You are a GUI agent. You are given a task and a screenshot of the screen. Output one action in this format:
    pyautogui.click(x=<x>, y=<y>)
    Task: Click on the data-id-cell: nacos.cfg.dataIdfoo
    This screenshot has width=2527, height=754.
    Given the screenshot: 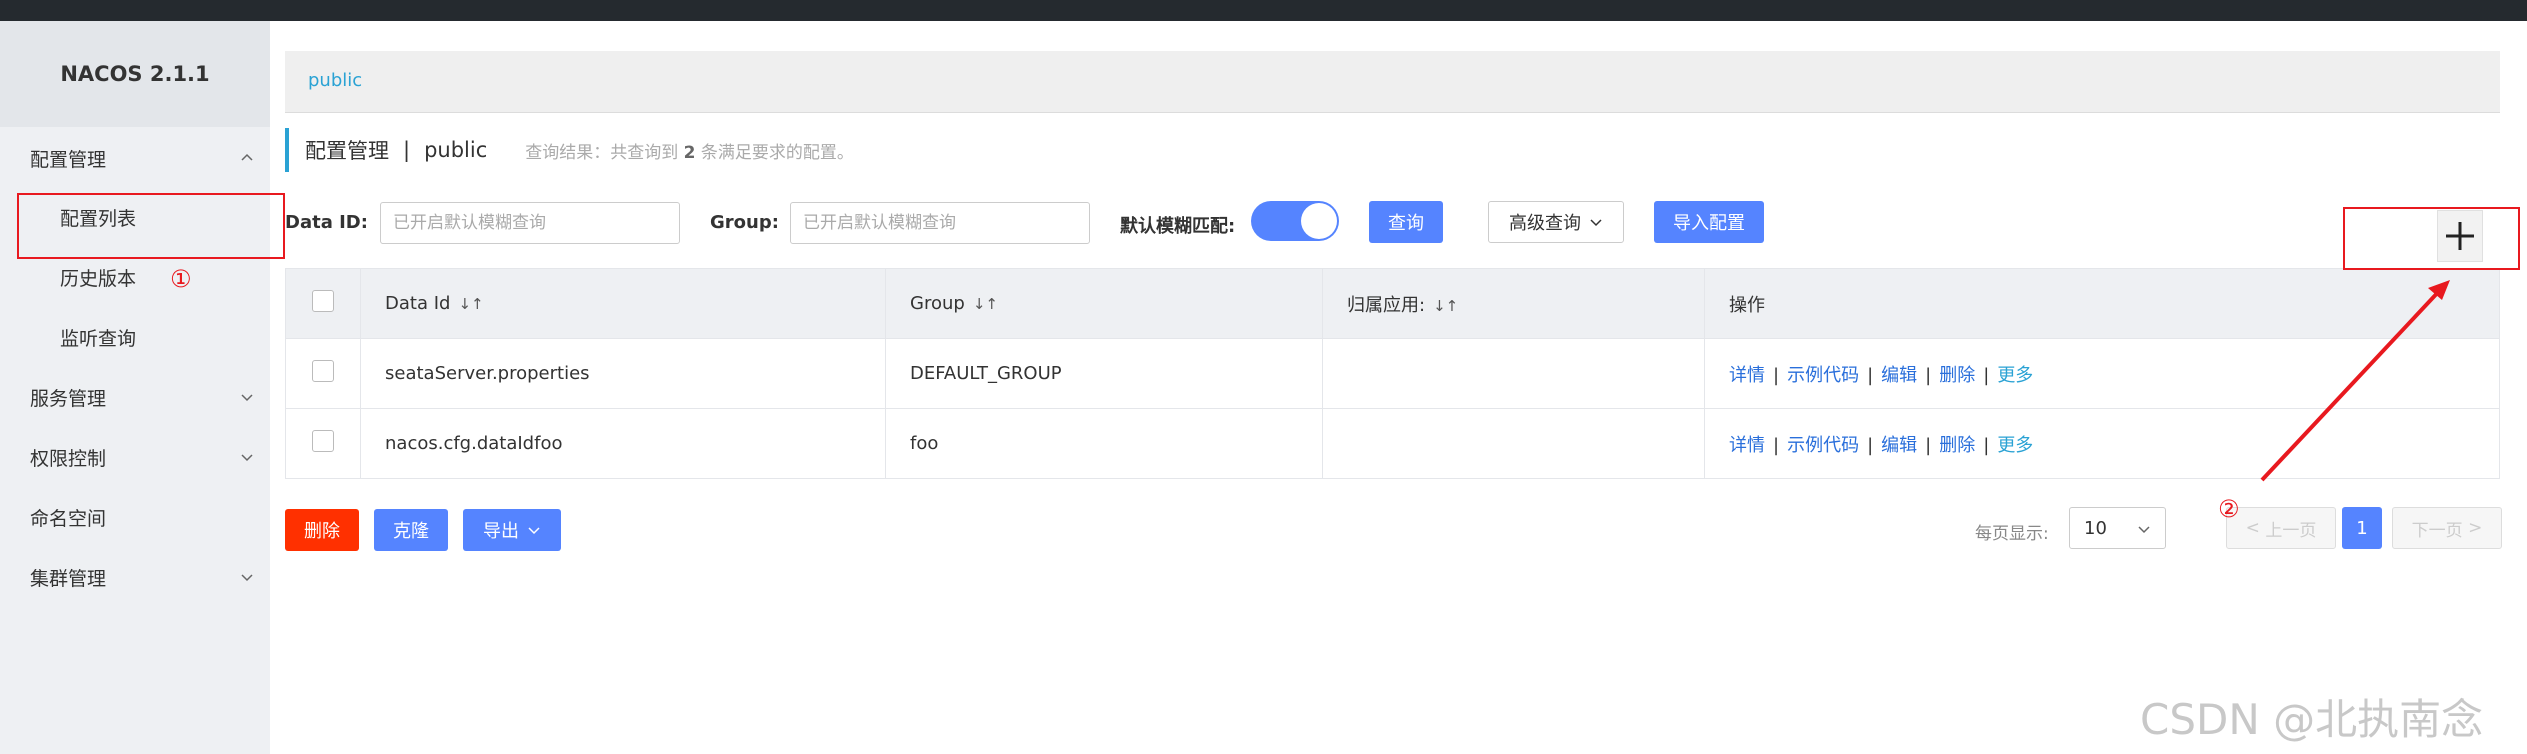 What is the action you would take?
    pyautogui.click(x=623, y=443)
    